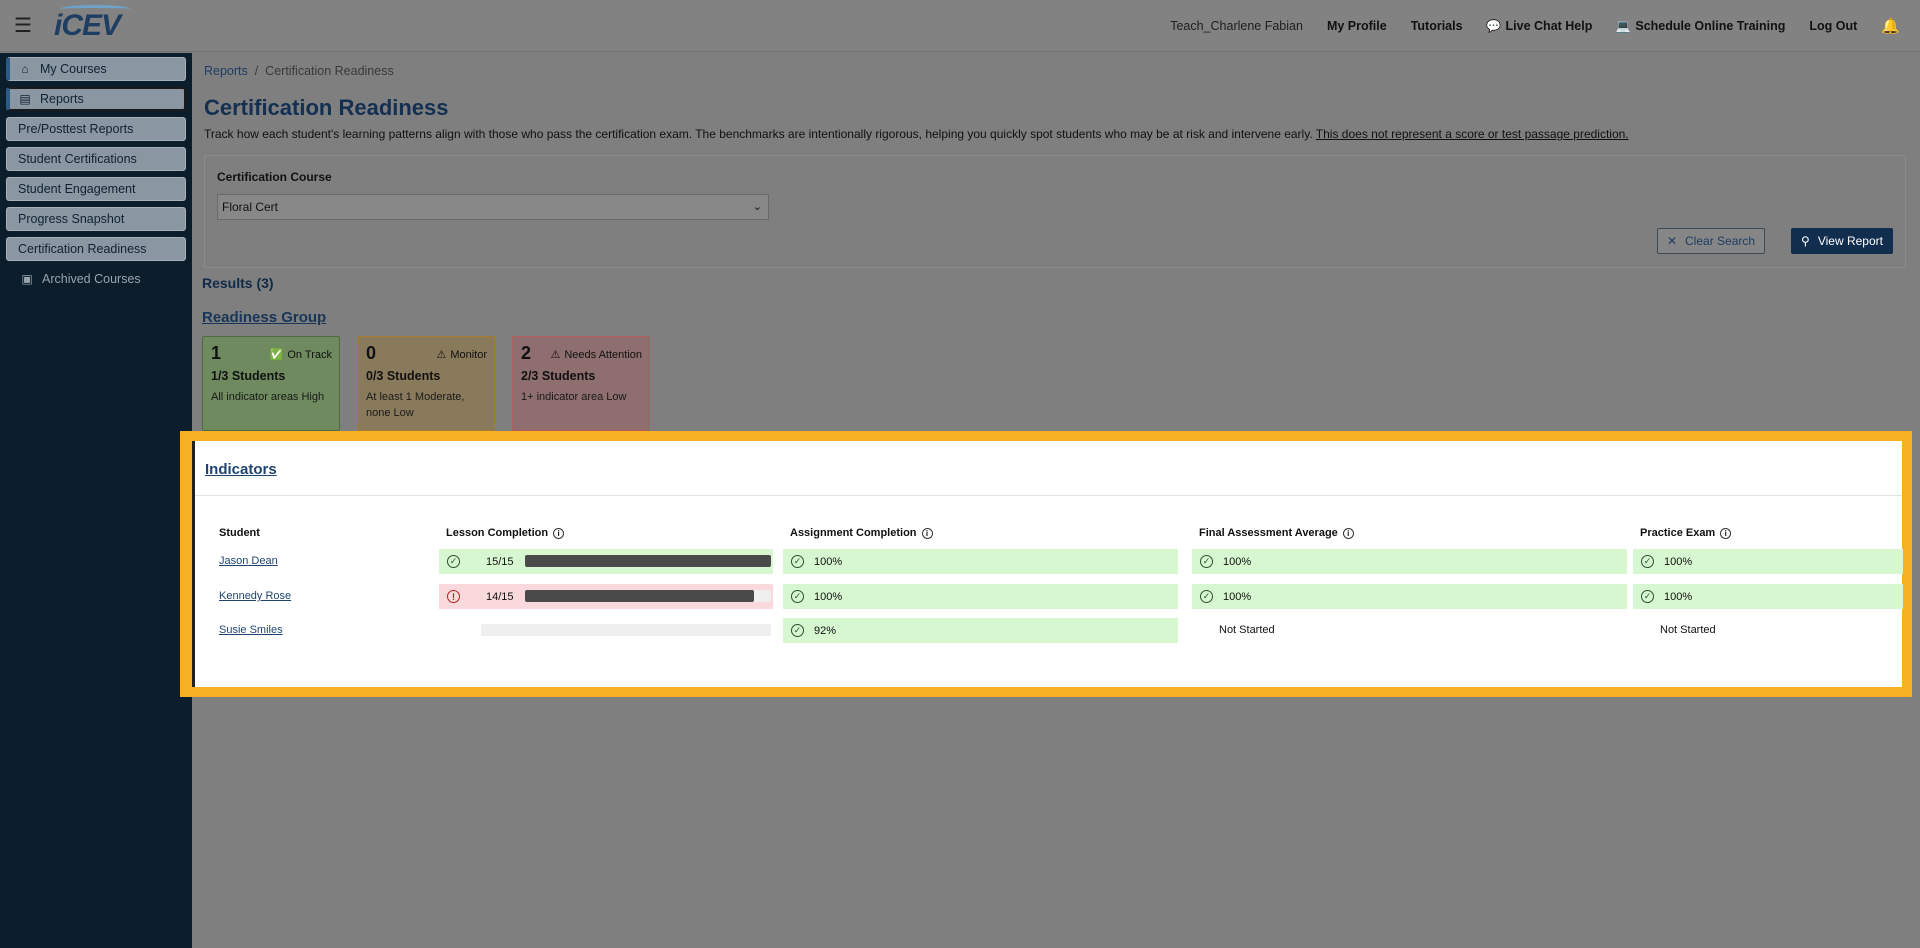 The height and width of the screenshot is (948, 1920). Describe the element at coordinates (1048, 495) in the screenshot. I see `divider` at that location.